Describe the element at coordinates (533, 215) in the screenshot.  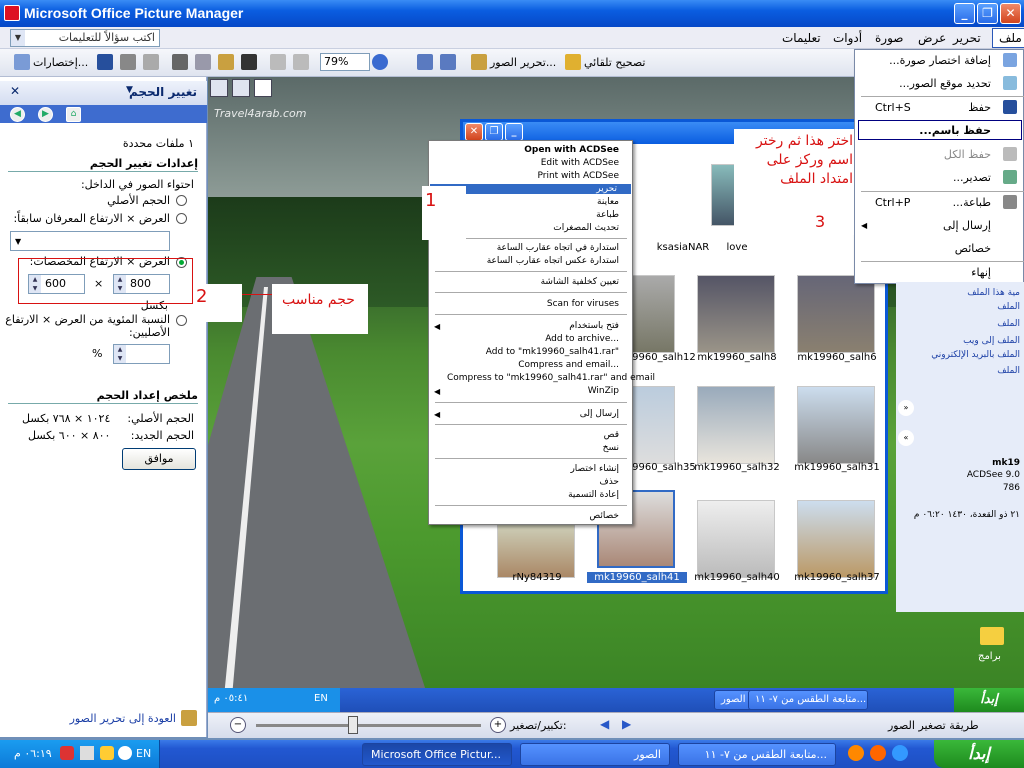
I see `ctx-print: طباعة` at that location.